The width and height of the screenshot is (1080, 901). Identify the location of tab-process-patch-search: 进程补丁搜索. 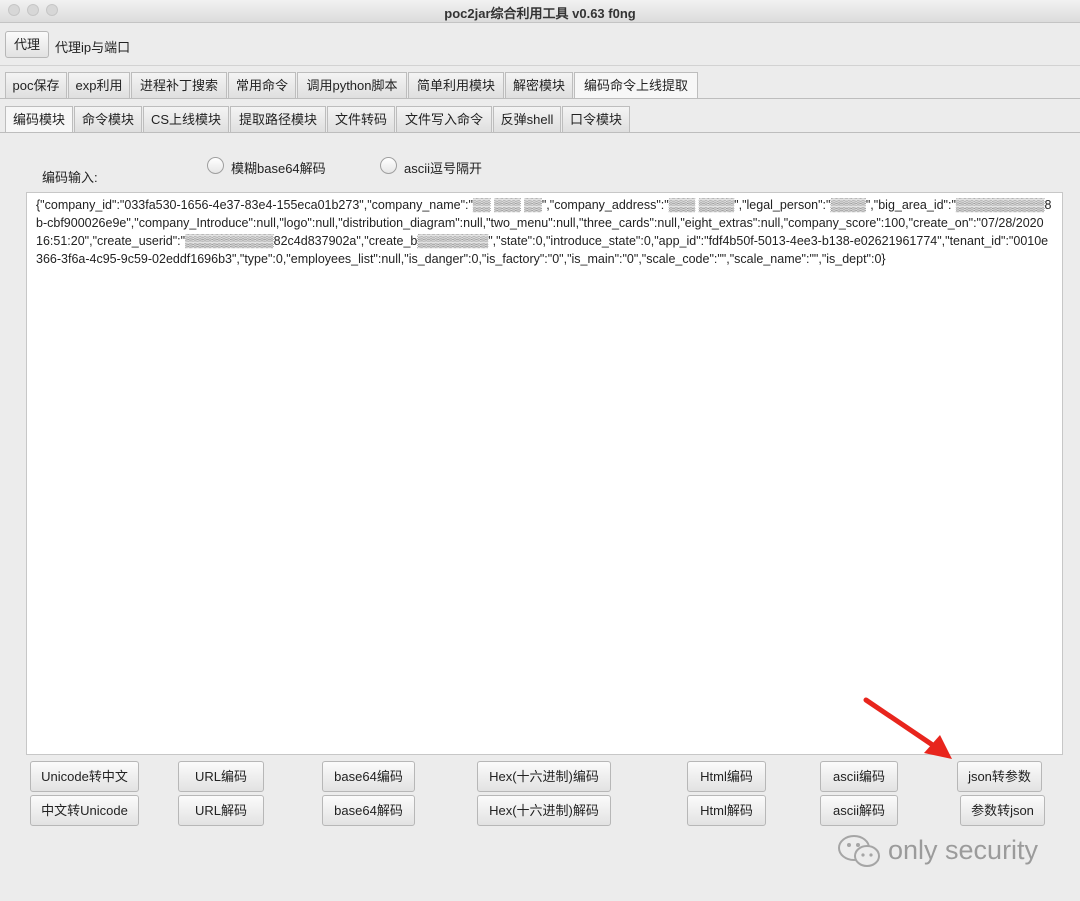
(179, 85).